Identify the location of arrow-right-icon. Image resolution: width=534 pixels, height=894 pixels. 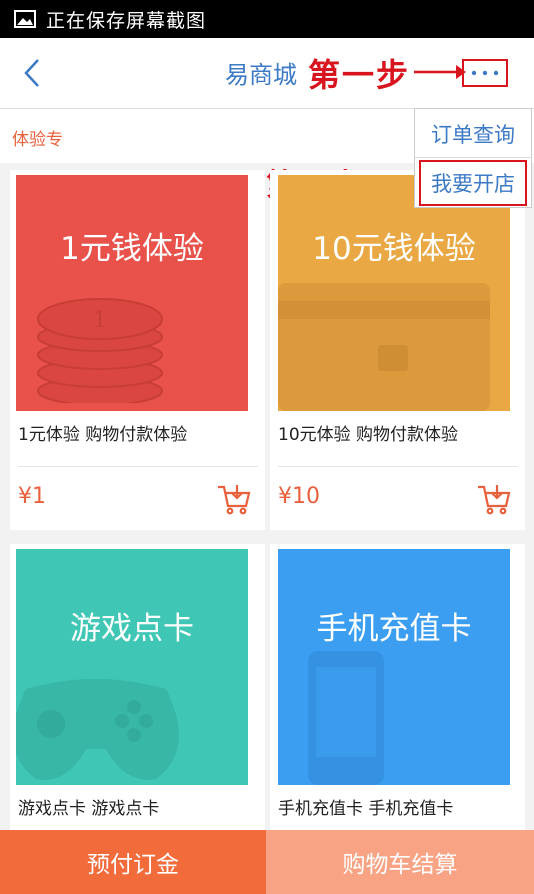
(440, 72).